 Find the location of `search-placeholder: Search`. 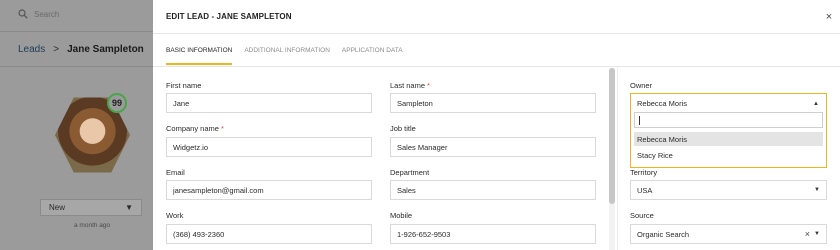

search-placeholder: Search is located at coordinates (47, 14).